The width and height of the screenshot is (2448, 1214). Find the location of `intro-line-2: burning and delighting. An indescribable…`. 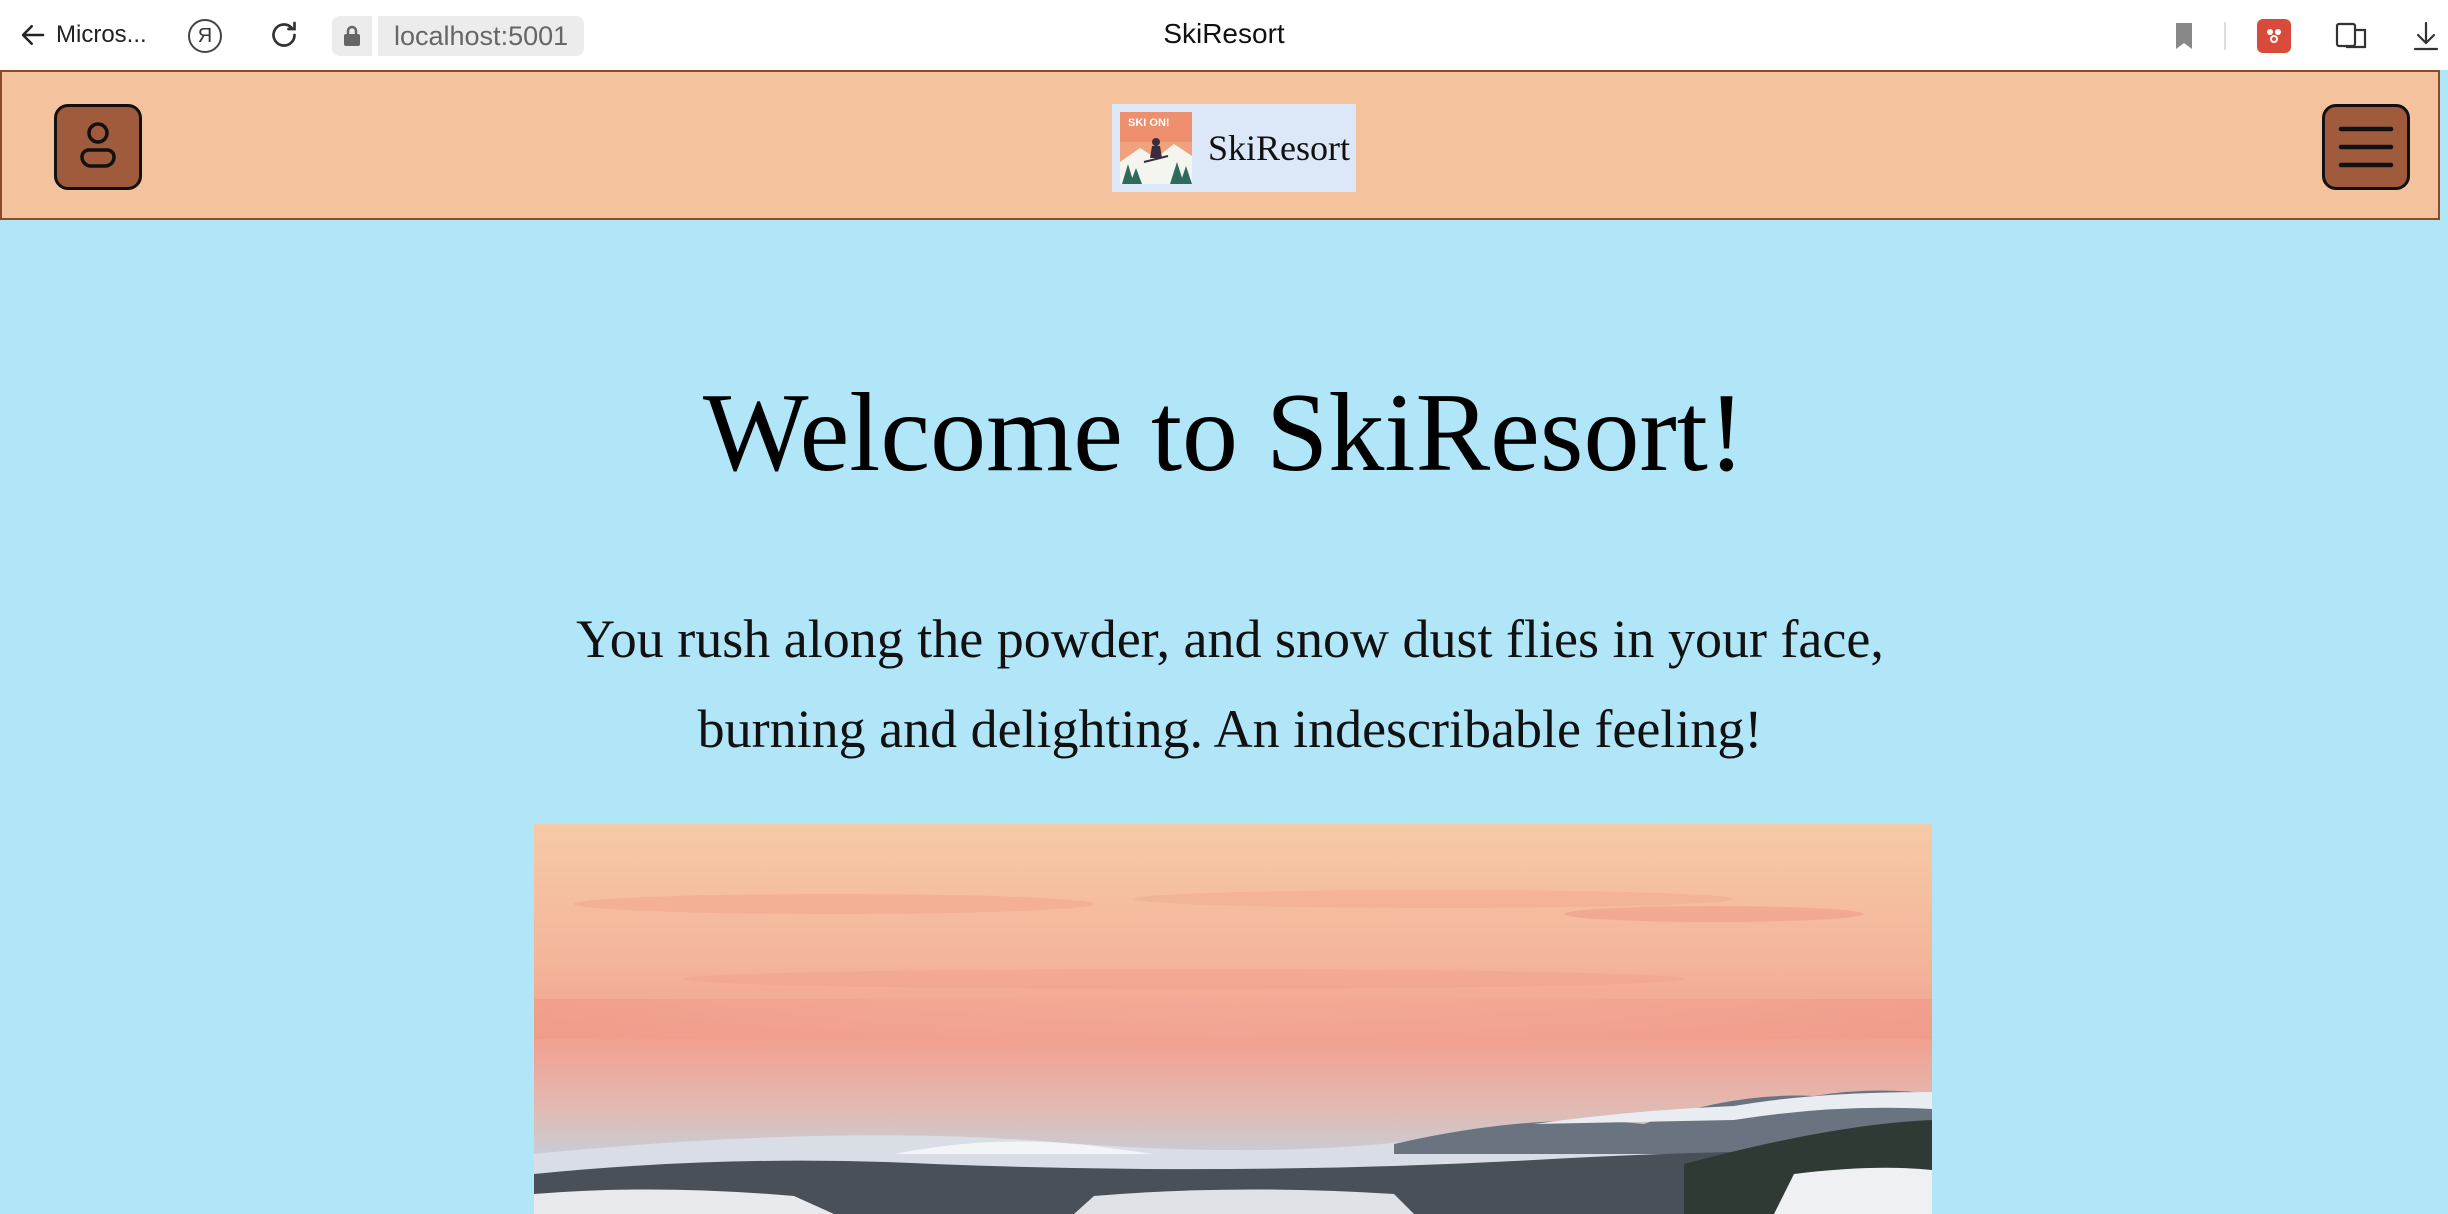

intro-line-2: burning and delighting. An indescribable… is located at coordinates (1230, 729).